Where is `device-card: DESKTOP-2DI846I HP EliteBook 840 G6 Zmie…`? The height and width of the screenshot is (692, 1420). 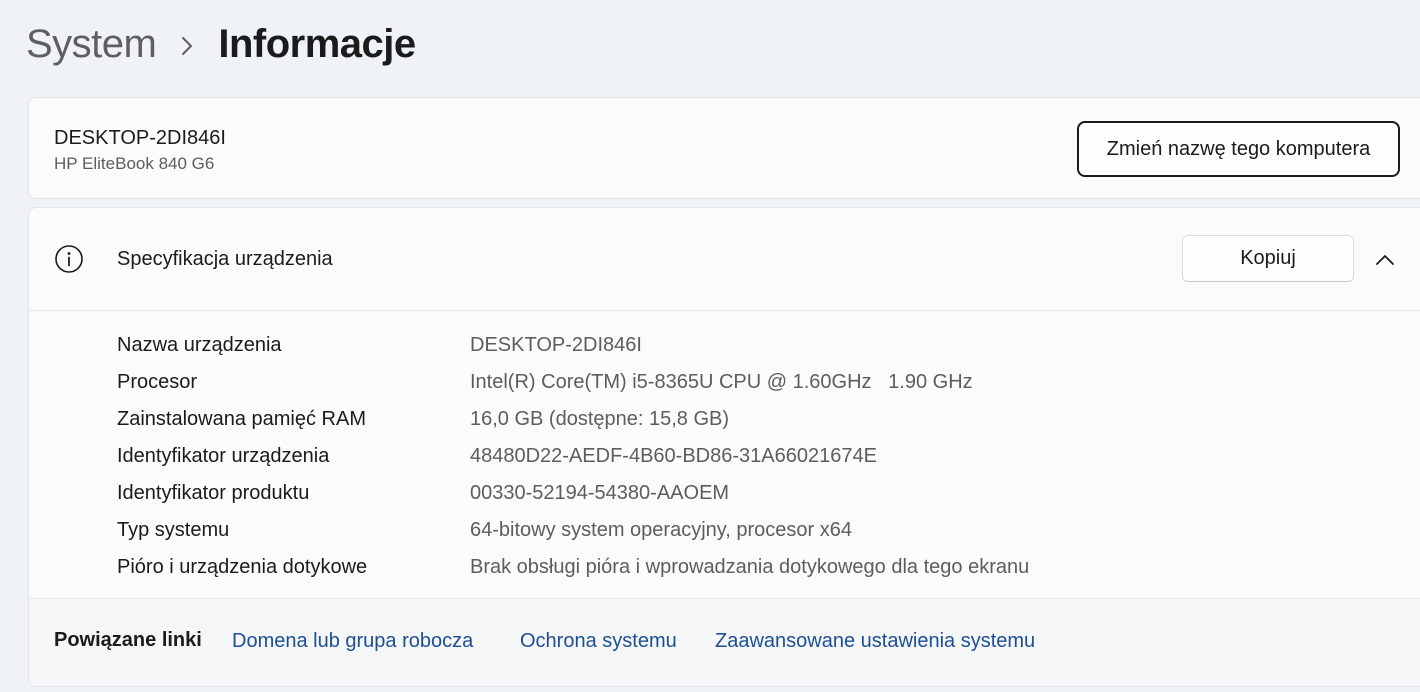
device-card: DESKTOP-2DI846I HP EliteBook 840 G6 Zmie… is located at coordinates (724, 148).